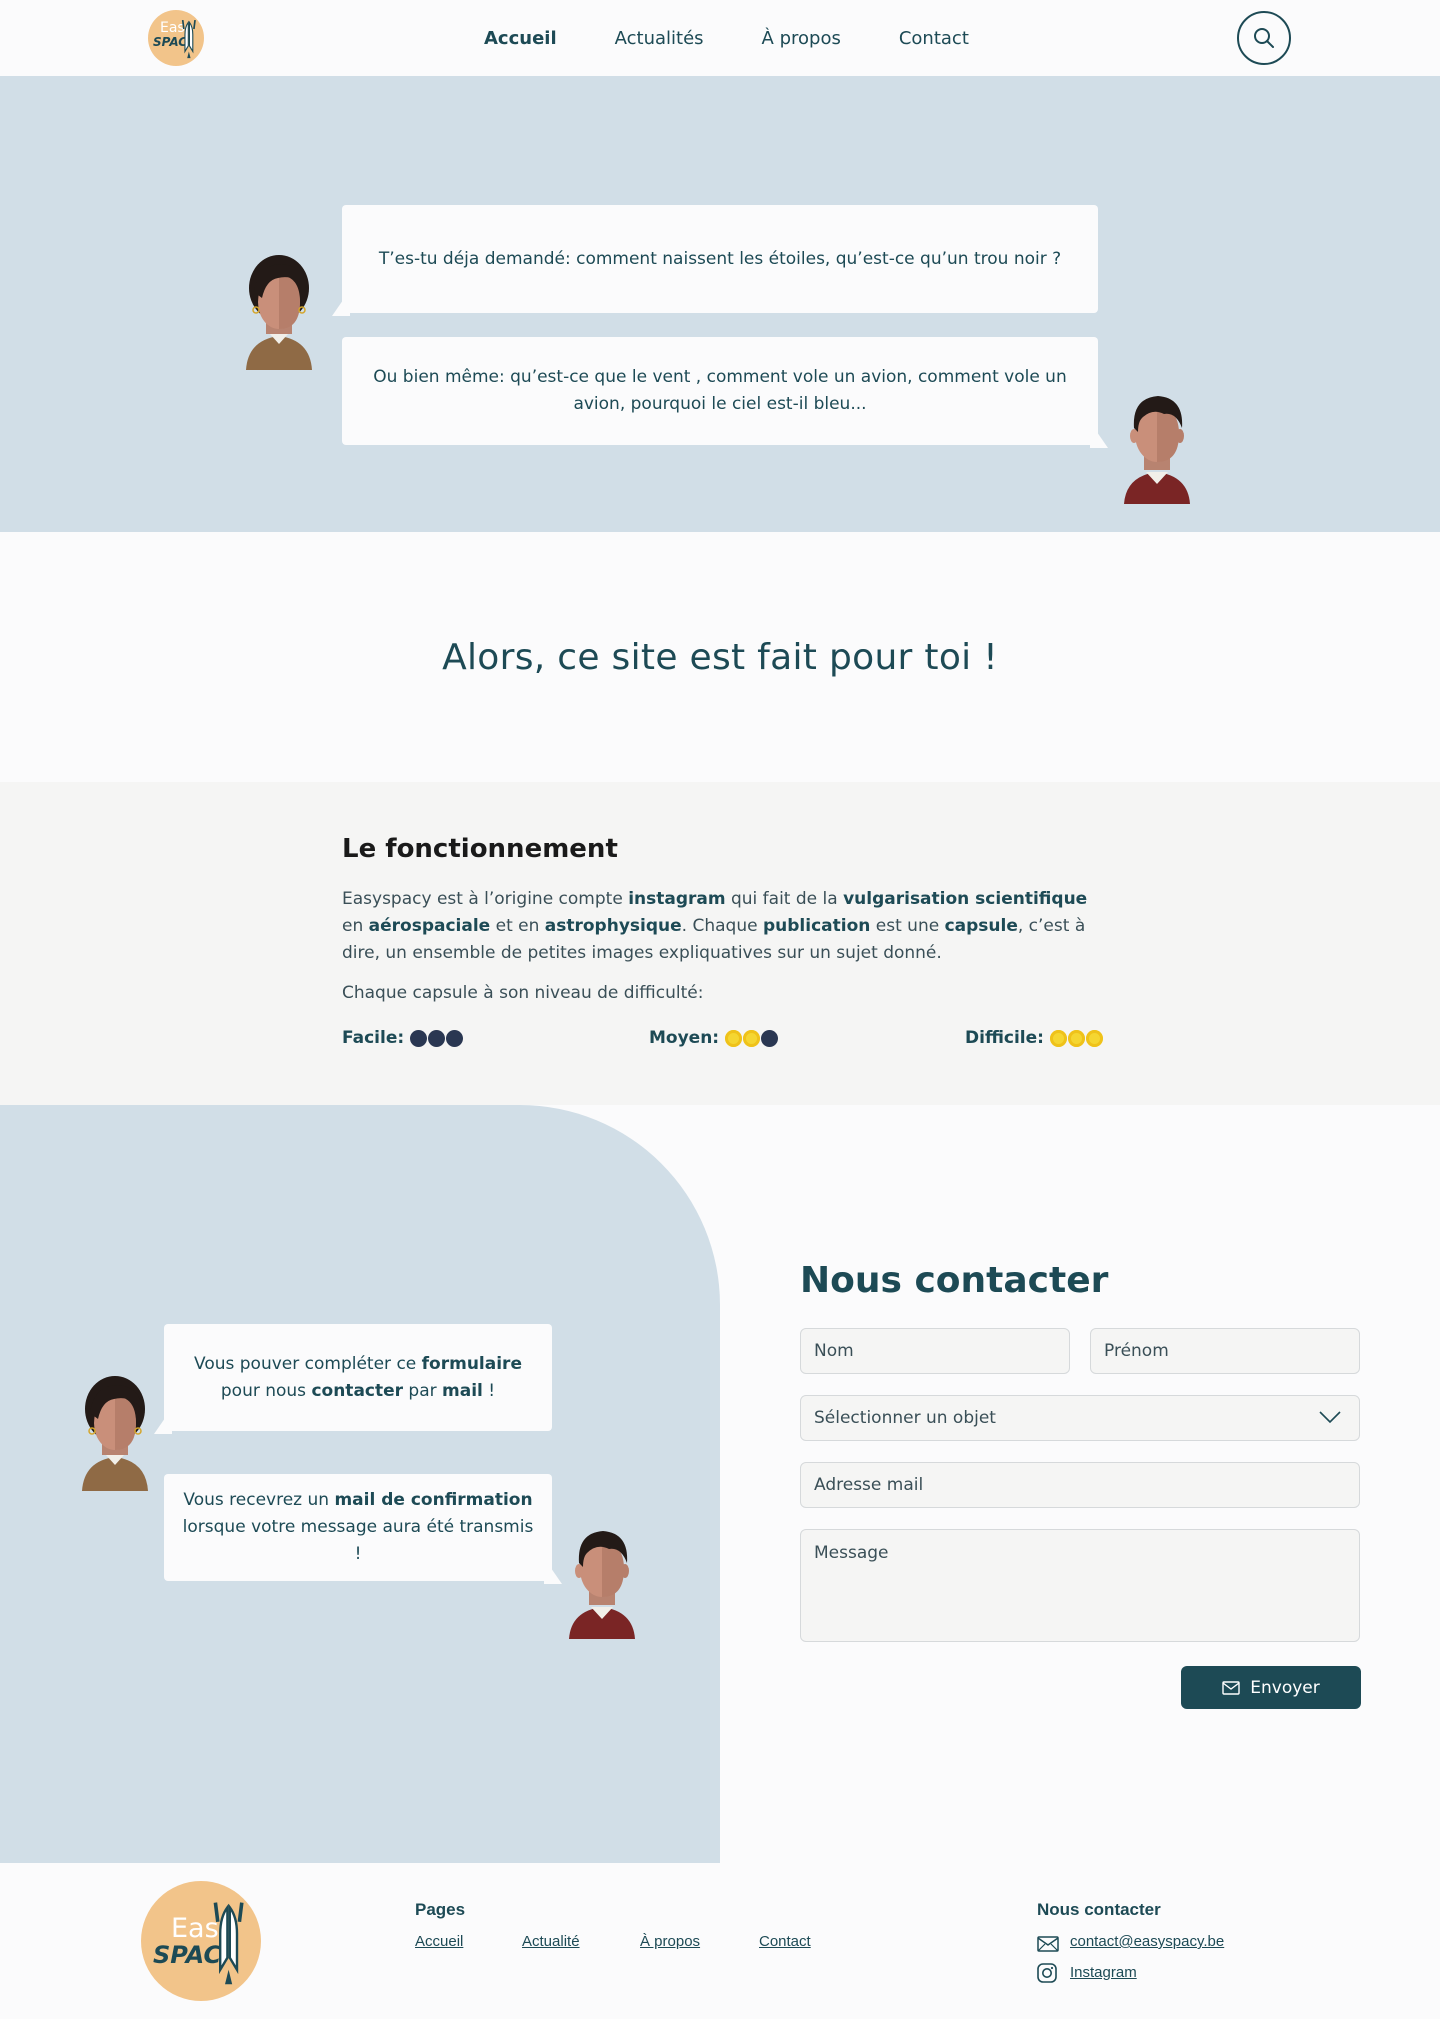 This screenshot has height=2019, width=1440. I want to click on logo: Eas SPAC, so click(176, 38).